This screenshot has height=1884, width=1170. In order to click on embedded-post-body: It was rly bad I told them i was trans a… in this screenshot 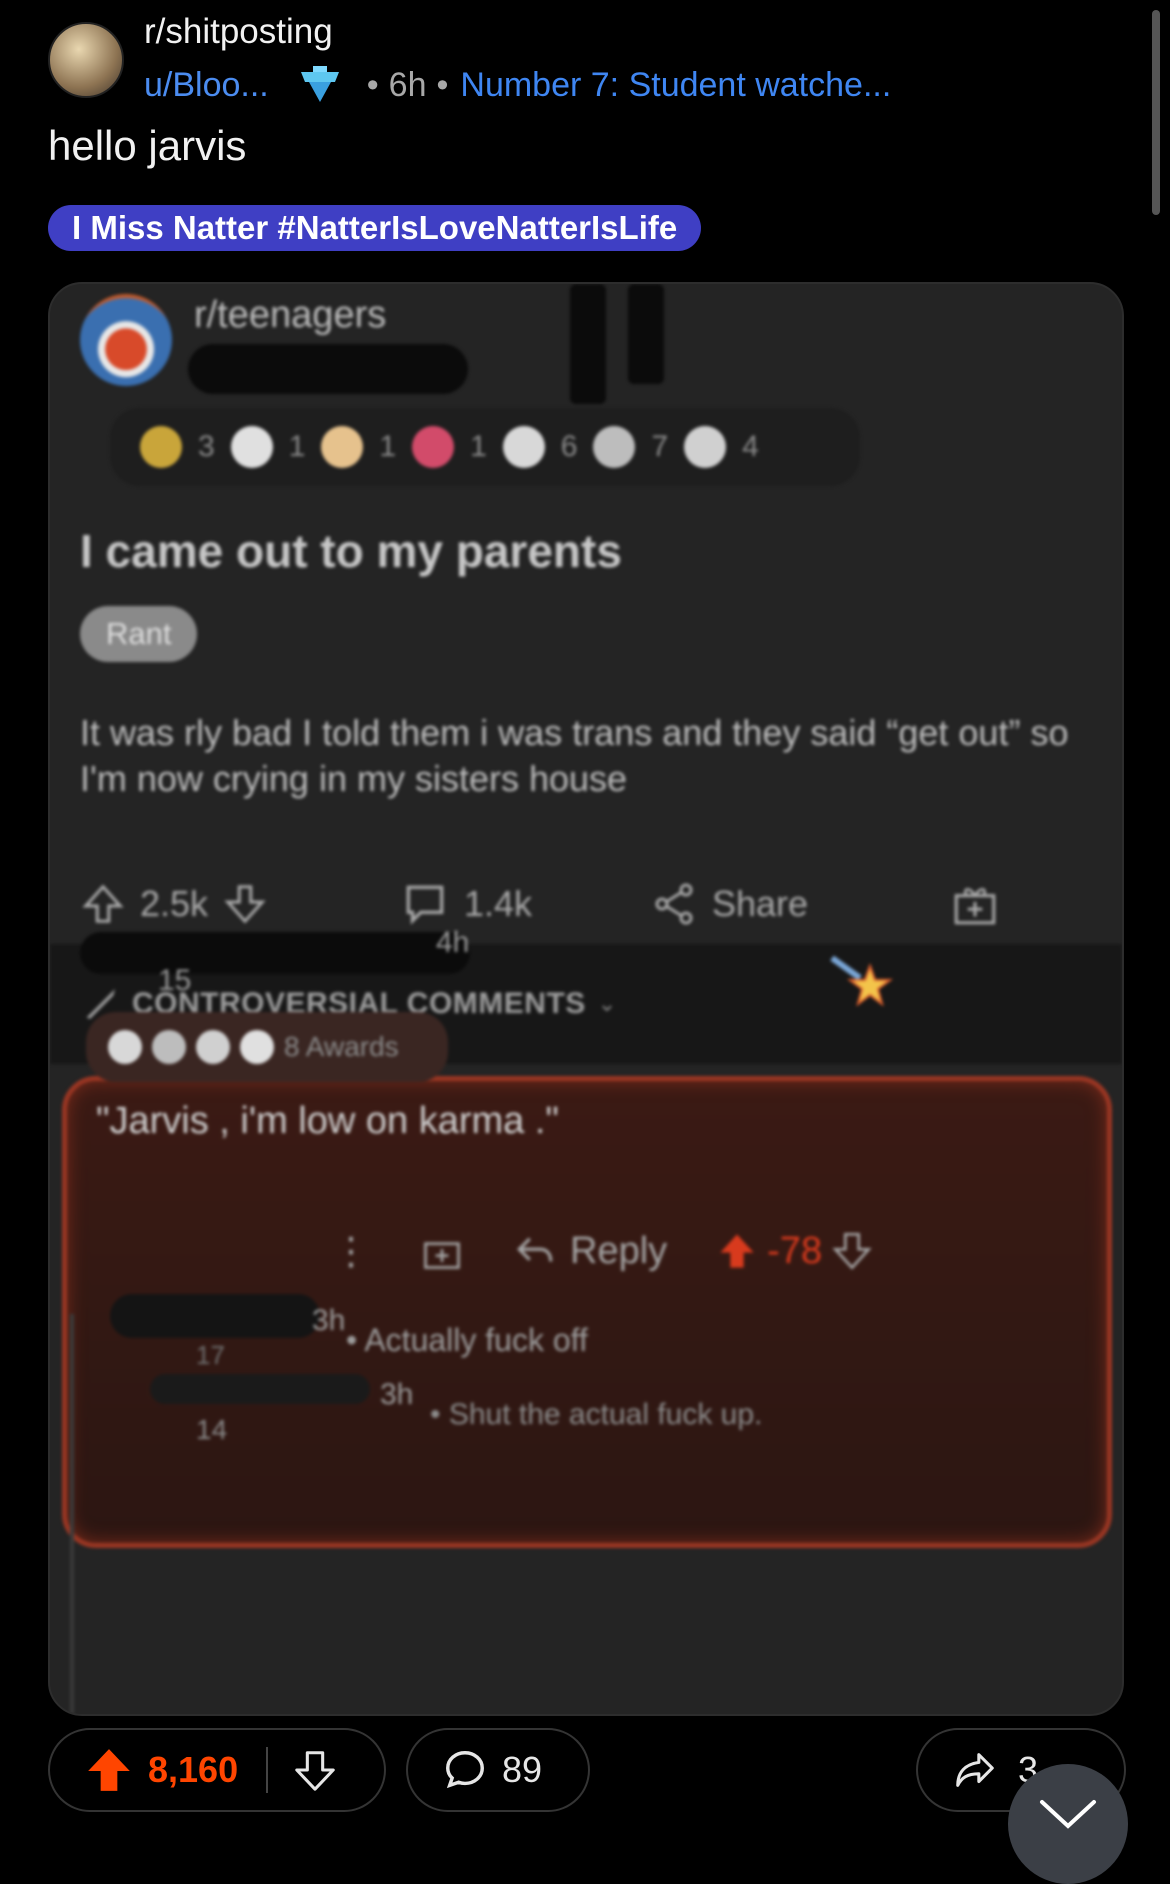, I will do `click(574, 755)`.